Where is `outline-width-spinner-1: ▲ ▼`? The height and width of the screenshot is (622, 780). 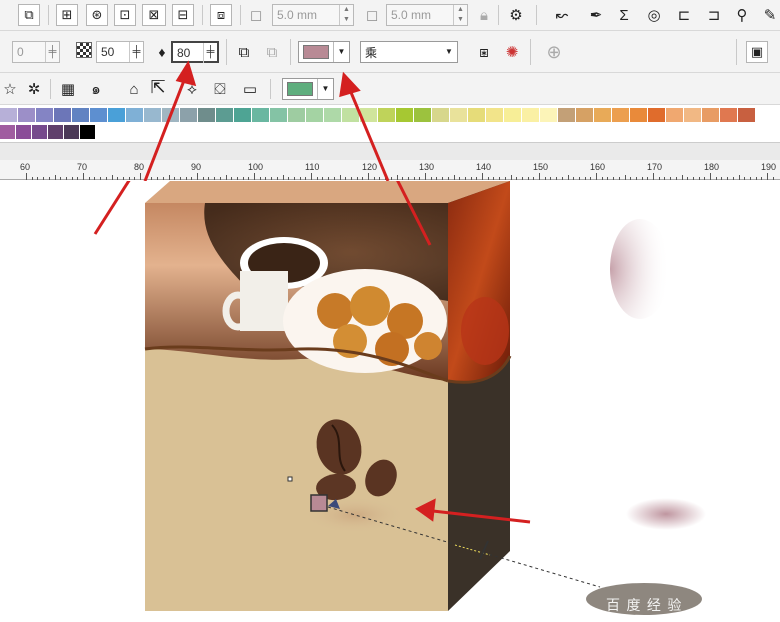 outline-width-spinner-1: ▲ ▼ is located at coordinates (346, 15).